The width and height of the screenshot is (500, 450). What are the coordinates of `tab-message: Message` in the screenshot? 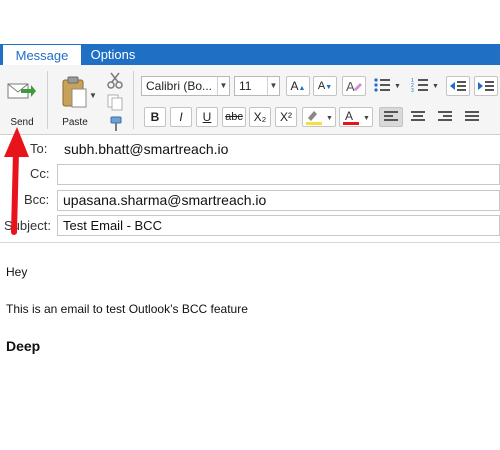 It's located at (42, 54).